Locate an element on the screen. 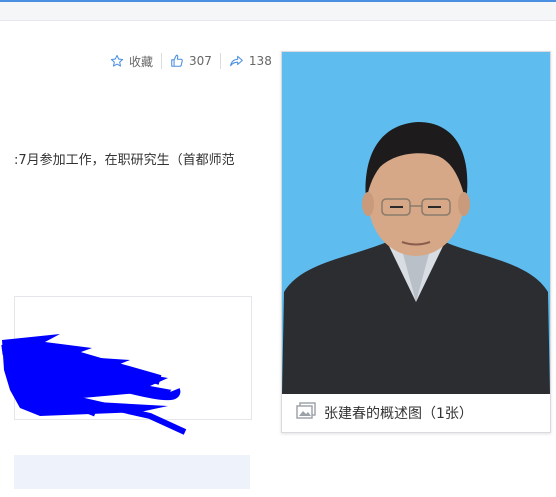  top-accent-line is located at coordinates (278, 1).